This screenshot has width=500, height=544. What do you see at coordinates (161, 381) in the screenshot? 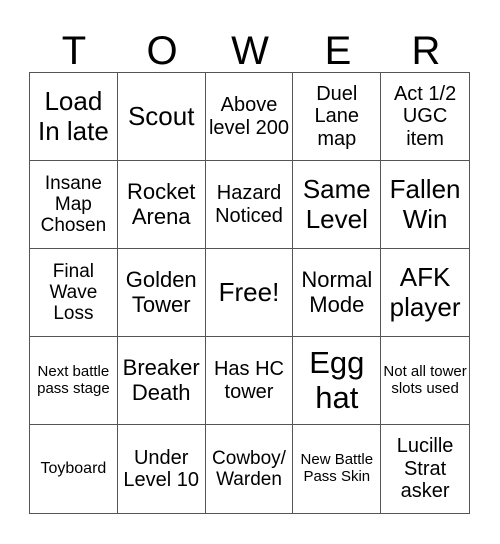
I see `bingo-cell: Breaker Death` at bounding box center [161, 381].